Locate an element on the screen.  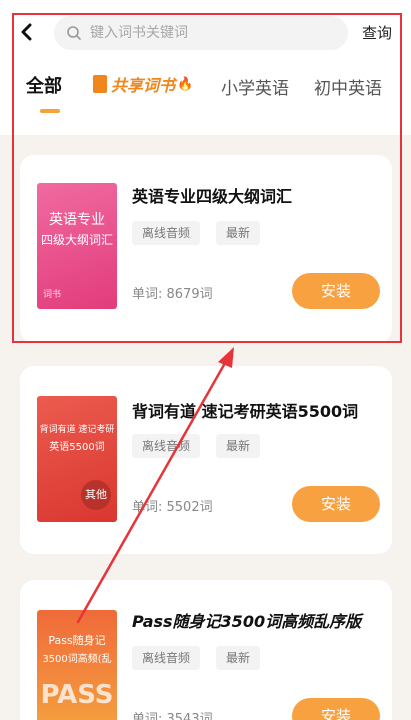
annotation-arrow is located at coordinates (155, 485).